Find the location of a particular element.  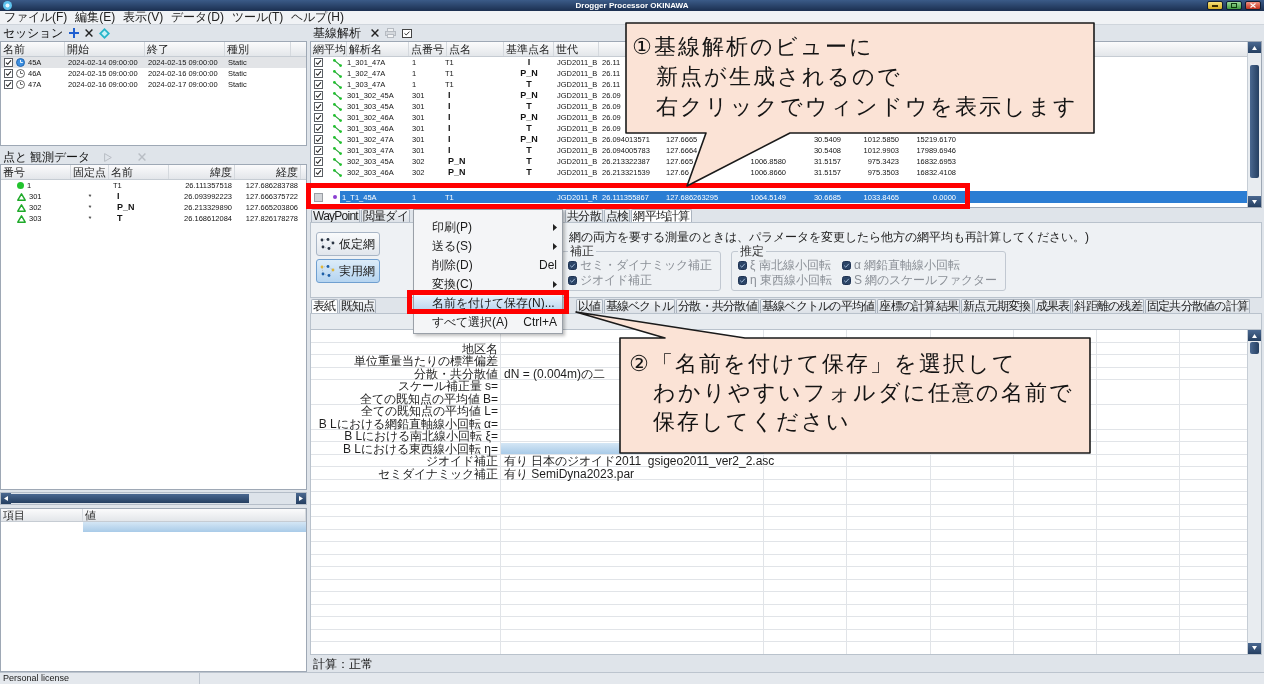

note-text: 網の両方を要する測量のときは、パラメータを変更したら他方の網平均も再計算してください。) is located at coordinates (828, 237).